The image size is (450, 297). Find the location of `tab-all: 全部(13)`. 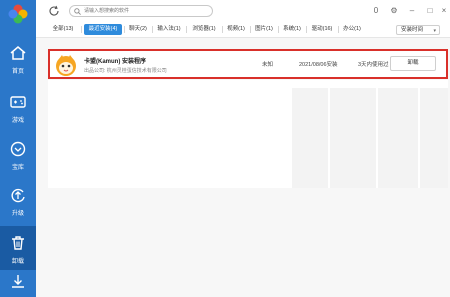

tab-all: 全部(13) is located at coordinates (63, 29).